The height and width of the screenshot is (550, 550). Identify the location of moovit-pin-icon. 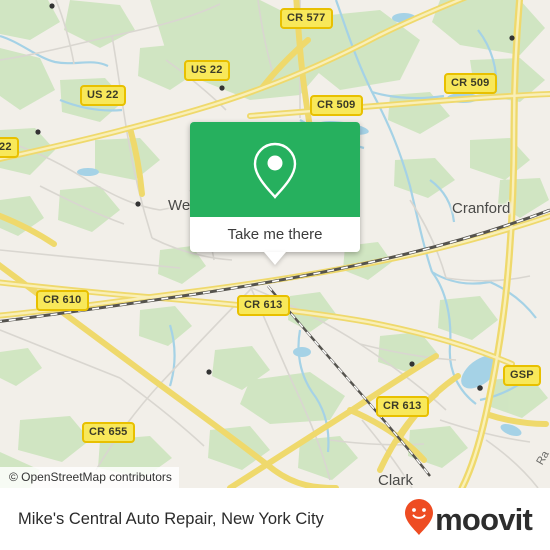
(419, 519).